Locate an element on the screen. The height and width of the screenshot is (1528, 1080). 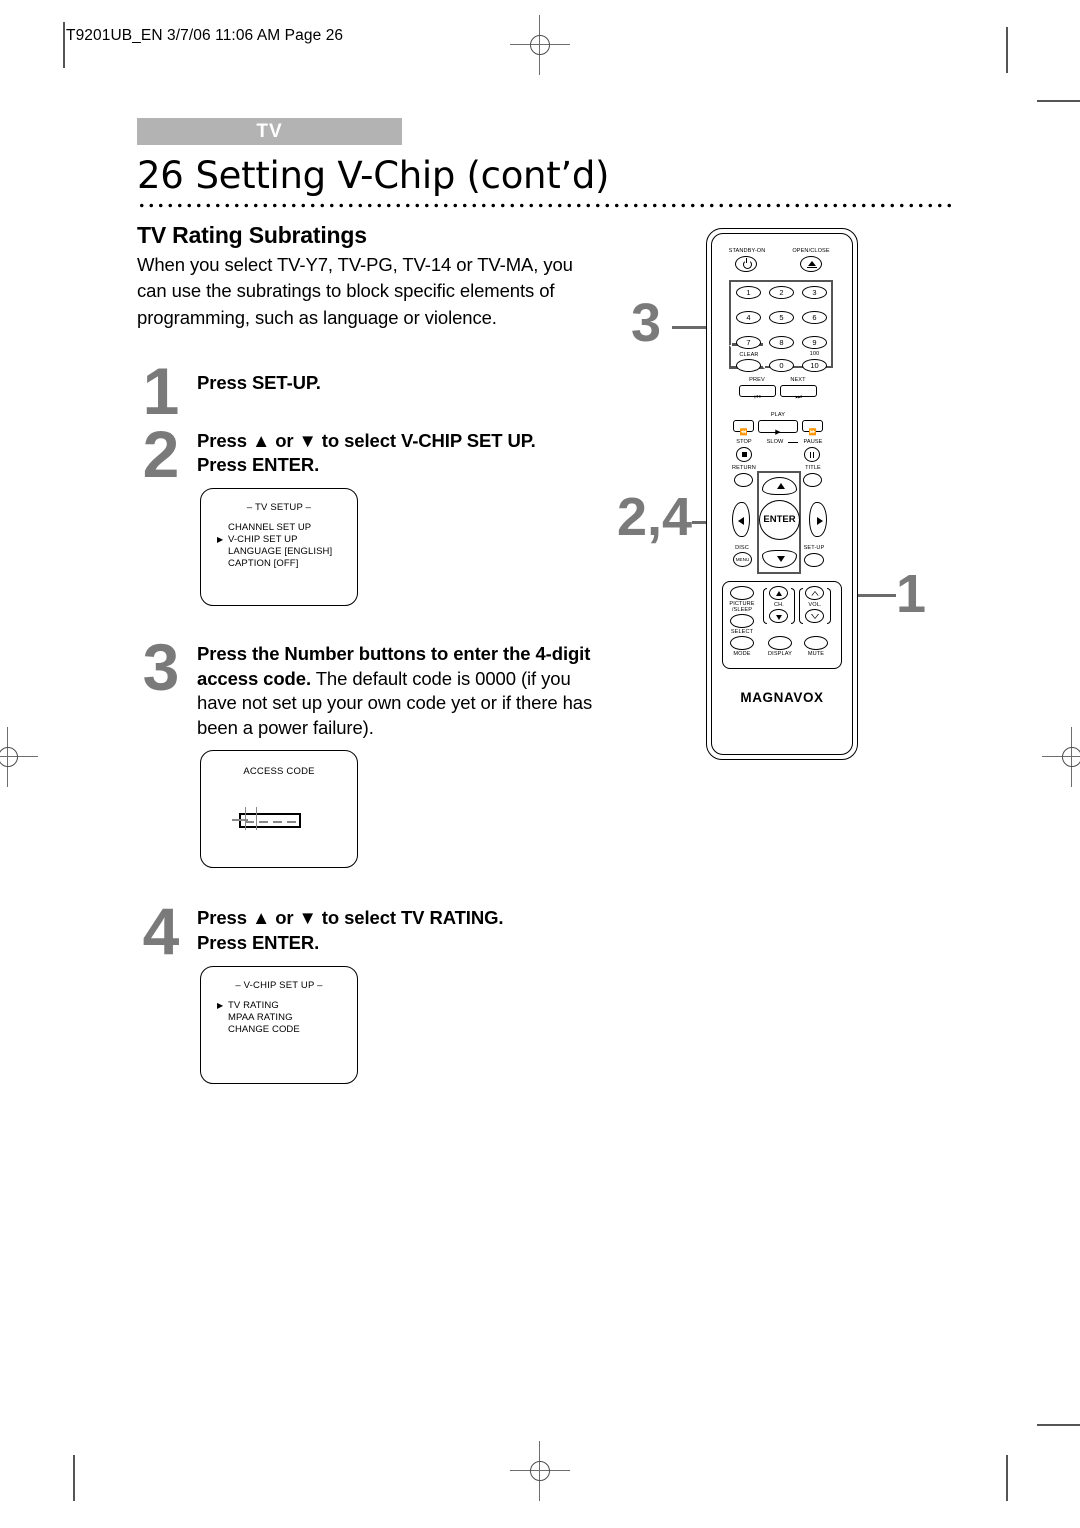
osd-item-selected: ▶ V-CHIP SET UP is located at coordinates (287, 540).